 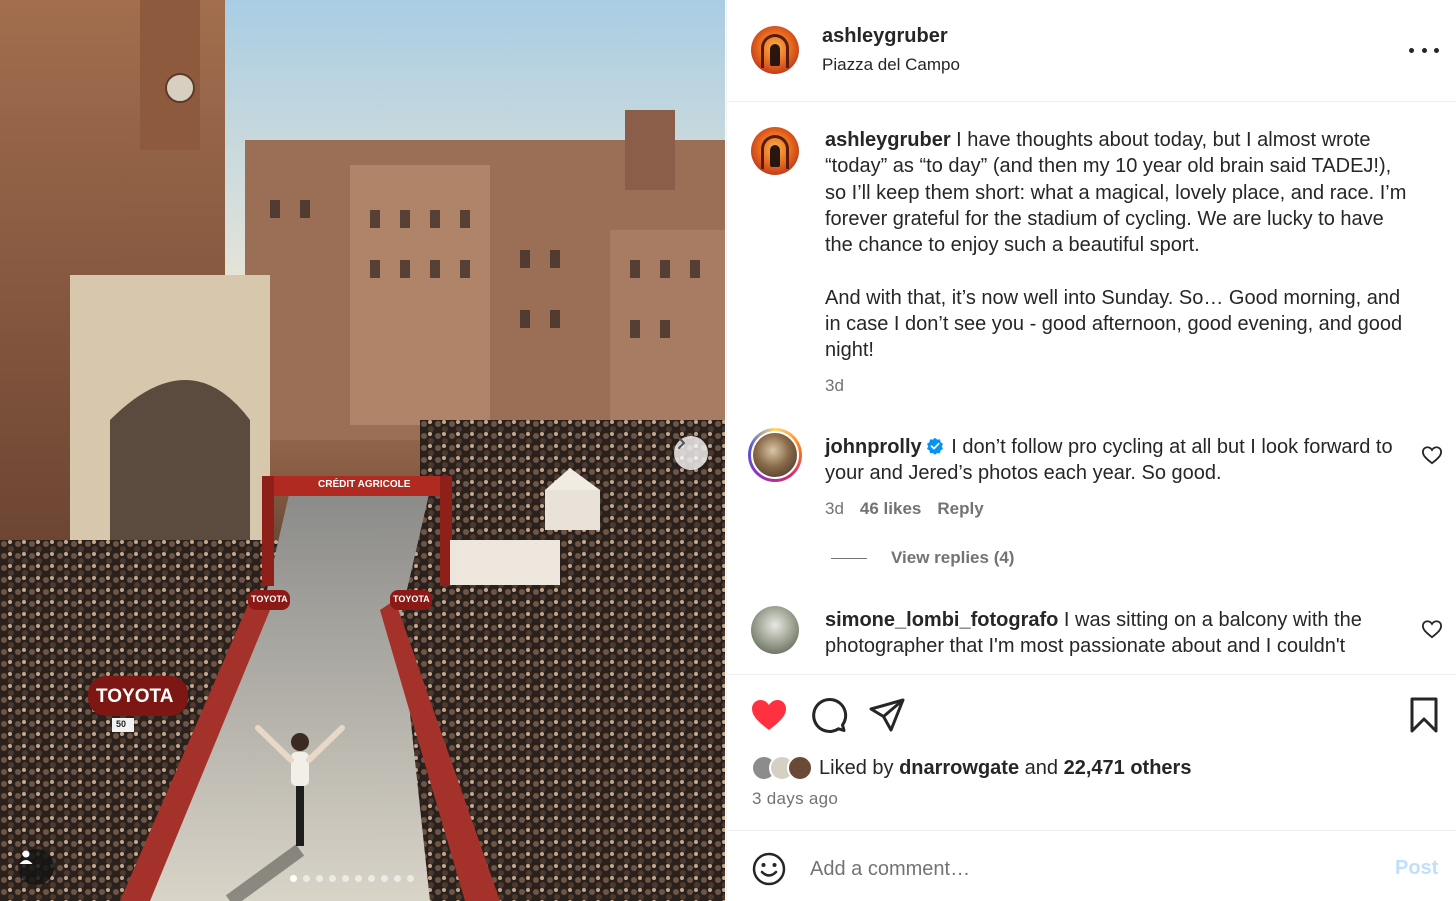 What do you see at coordinates (26, 857) in the screenshot?
I see `user-icon` at bounding box center [26, 857].